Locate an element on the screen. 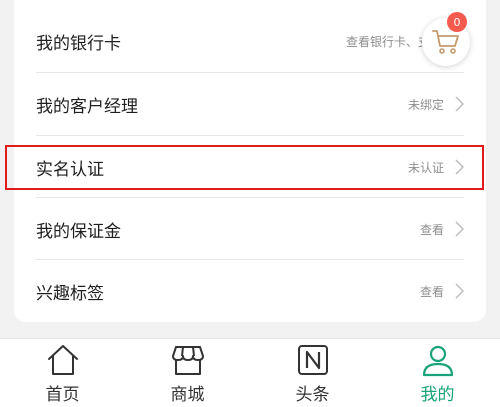 Image resolution: width=500 pixels, height=407 pixels. shopping-cart-icon is located at coordinates (445, 42).